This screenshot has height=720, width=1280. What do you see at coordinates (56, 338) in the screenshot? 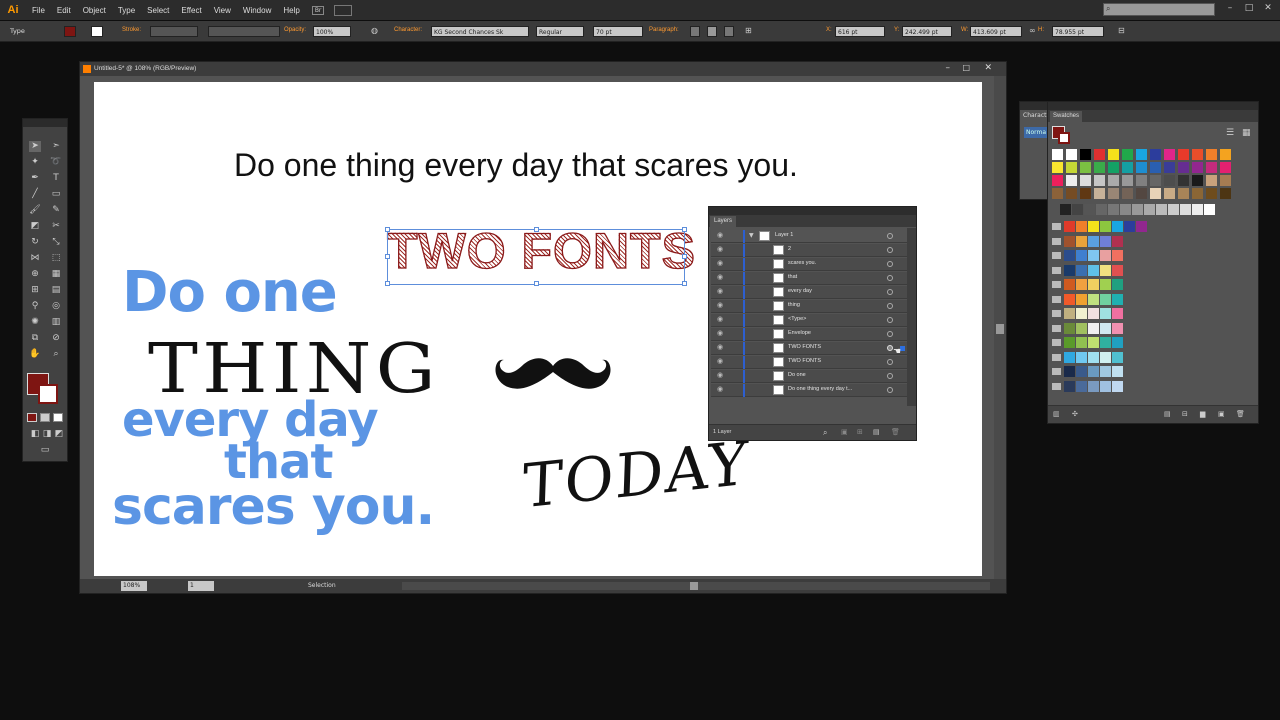
I see `slice-tool-icon: ⊘` at bounding box center [56, 338].